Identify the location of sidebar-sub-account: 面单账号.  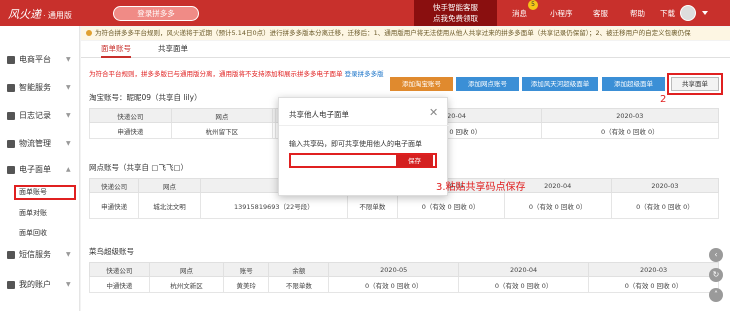
(45, 192).